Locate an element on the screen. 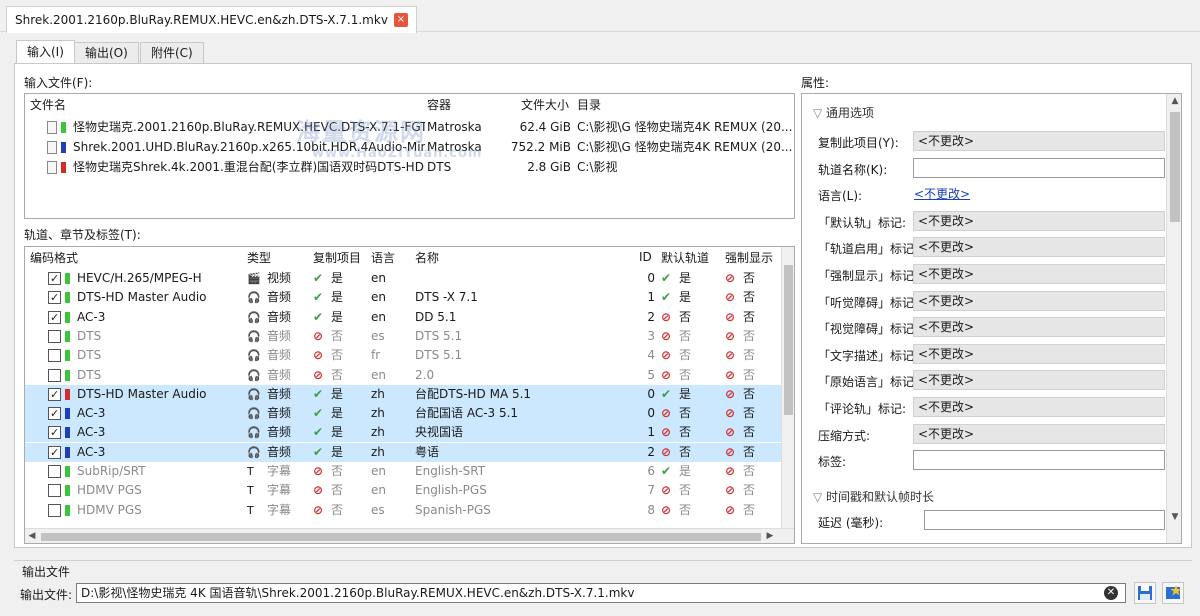 The height and width of the screenshot is (616, 1200). tracks-vertical-scrollbar is located at coordinates (787, 387).